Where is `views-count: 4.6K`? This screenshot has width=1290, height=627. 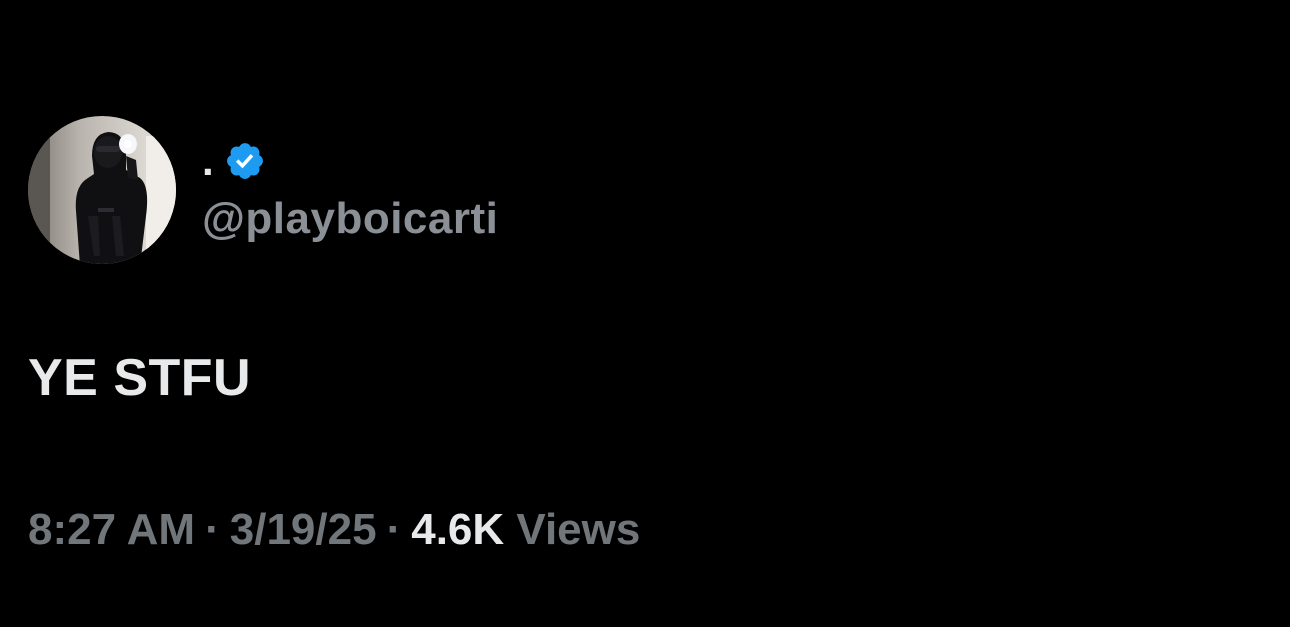
views-count: 4.6K is located at coordinates (457, 529).